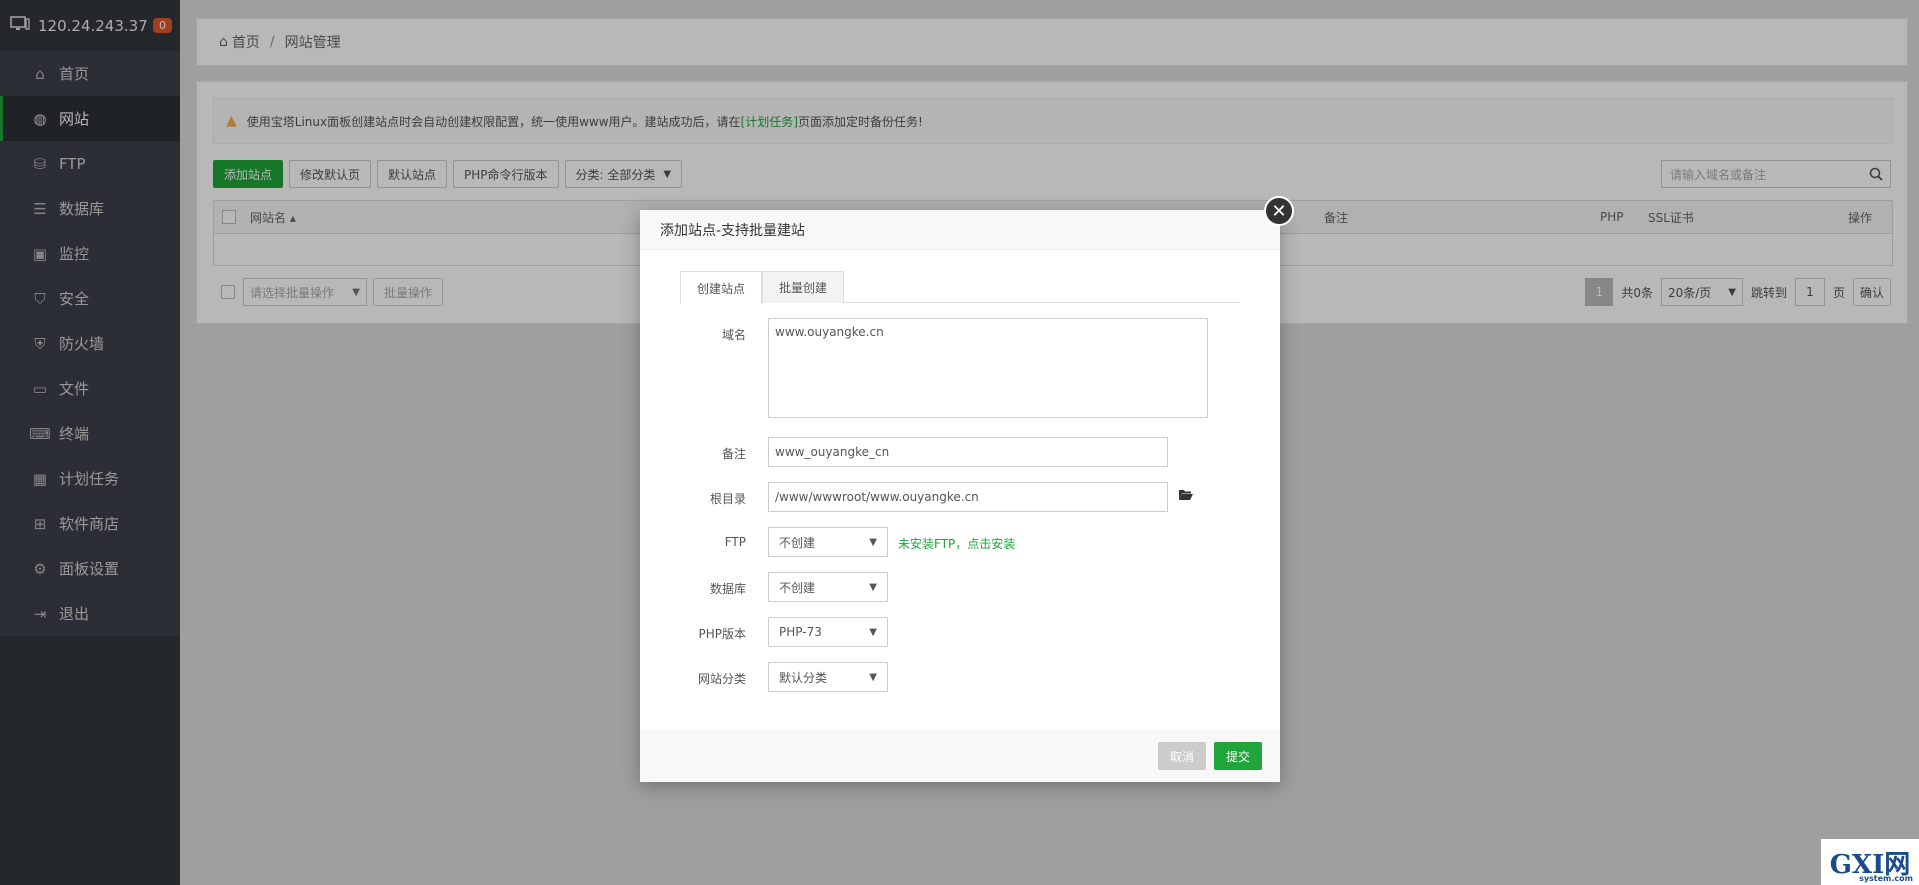  I want to click on domain-row: 域名 www.ouyangke.cn, so click(944, 368).